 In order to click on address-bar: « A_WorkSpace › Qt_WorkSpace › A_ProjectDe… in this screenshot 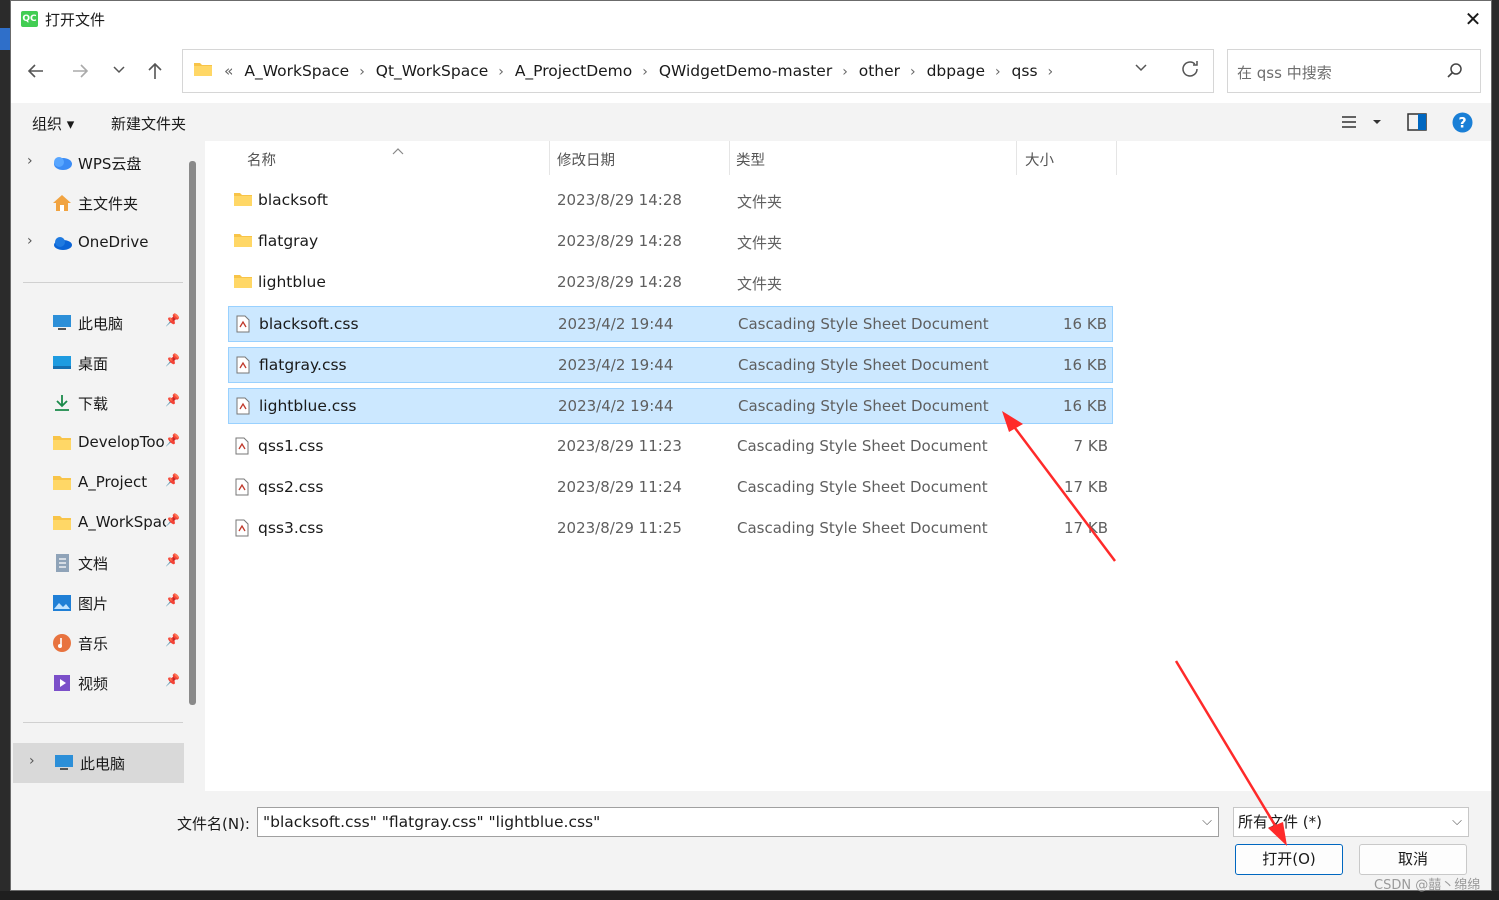, I will do `click(698, 71)`.